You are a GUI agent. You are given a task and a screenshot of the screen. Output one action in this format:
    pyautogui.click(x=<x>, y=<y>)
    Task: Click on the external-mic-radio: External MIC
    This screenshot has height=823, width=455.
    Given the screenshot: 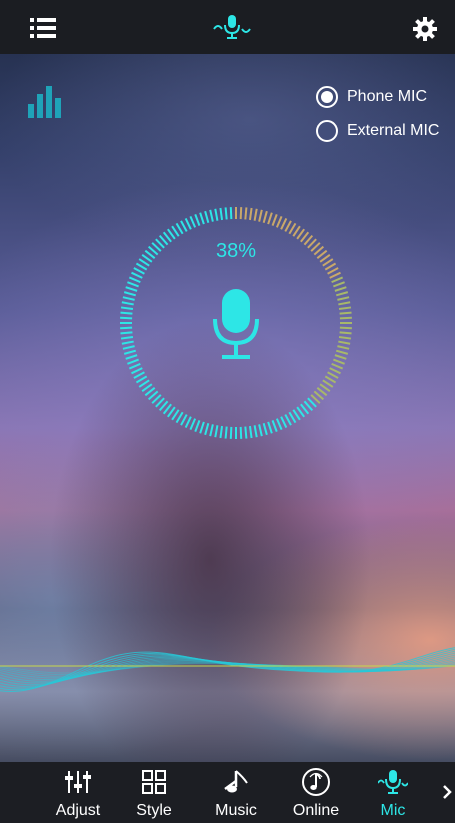 What is the action you would take?
    pyautogui.click(x=377, y=131)
    